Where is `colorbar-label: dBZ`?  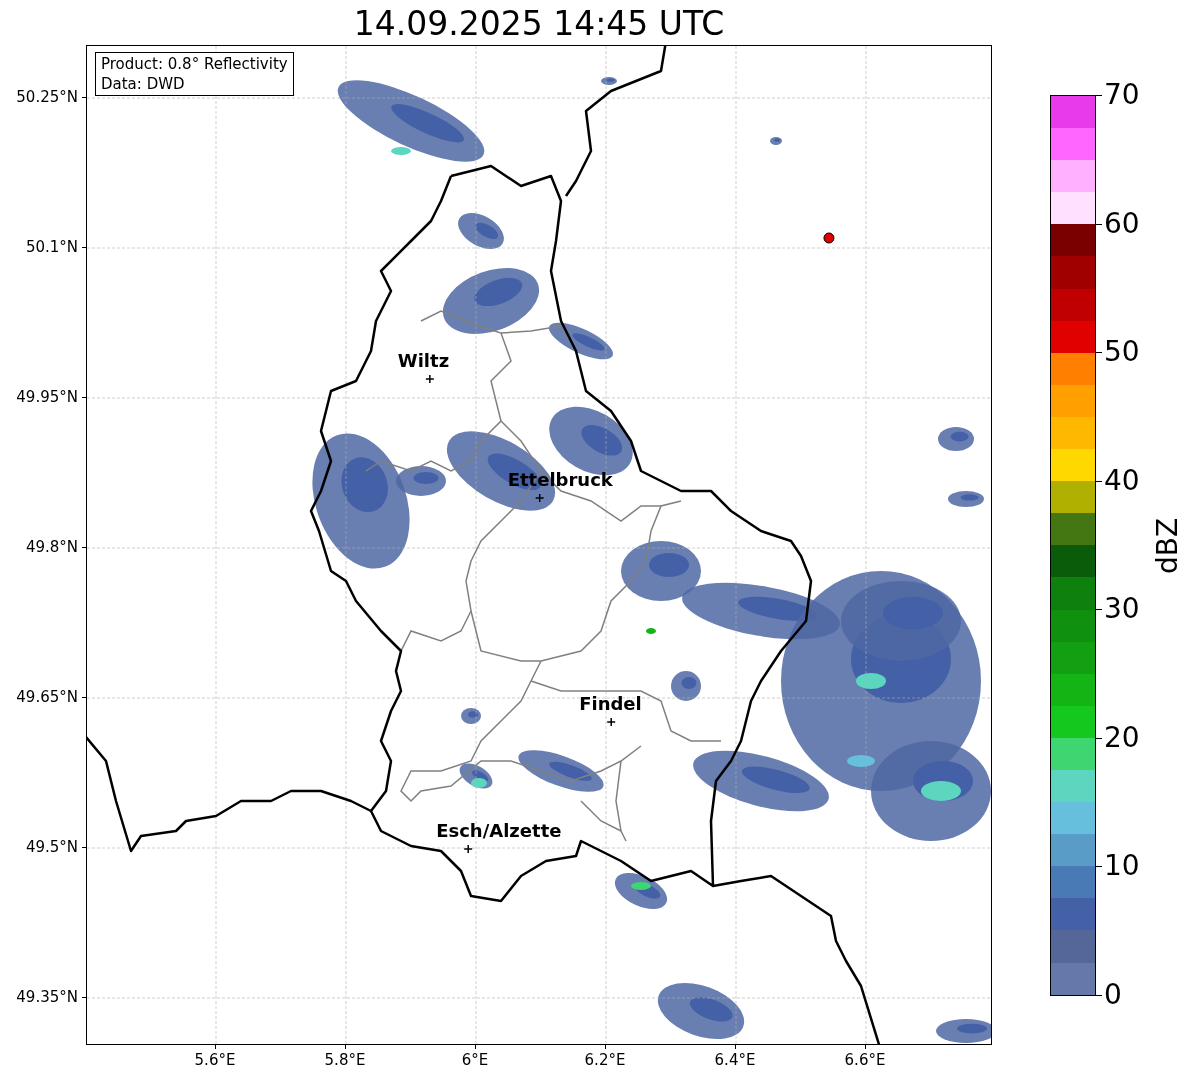
colorbar-label: dBZ is located at coordinates (1168, 546).